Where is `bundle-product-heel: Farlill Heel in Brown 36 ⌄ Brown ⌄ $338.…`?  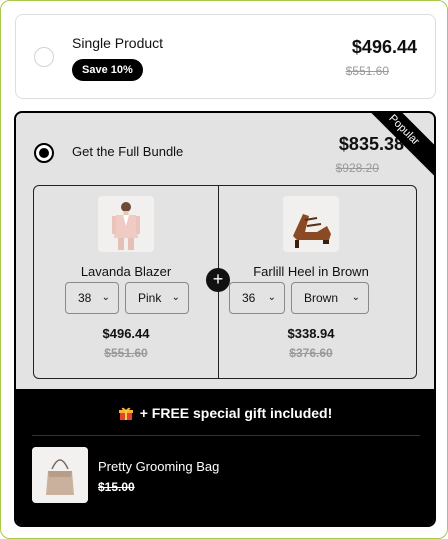
bundle-product-heel: Farlill Heel in Brown 36 ⌄ Brown ⌄ $338.… is located at coordinates (311, 282).